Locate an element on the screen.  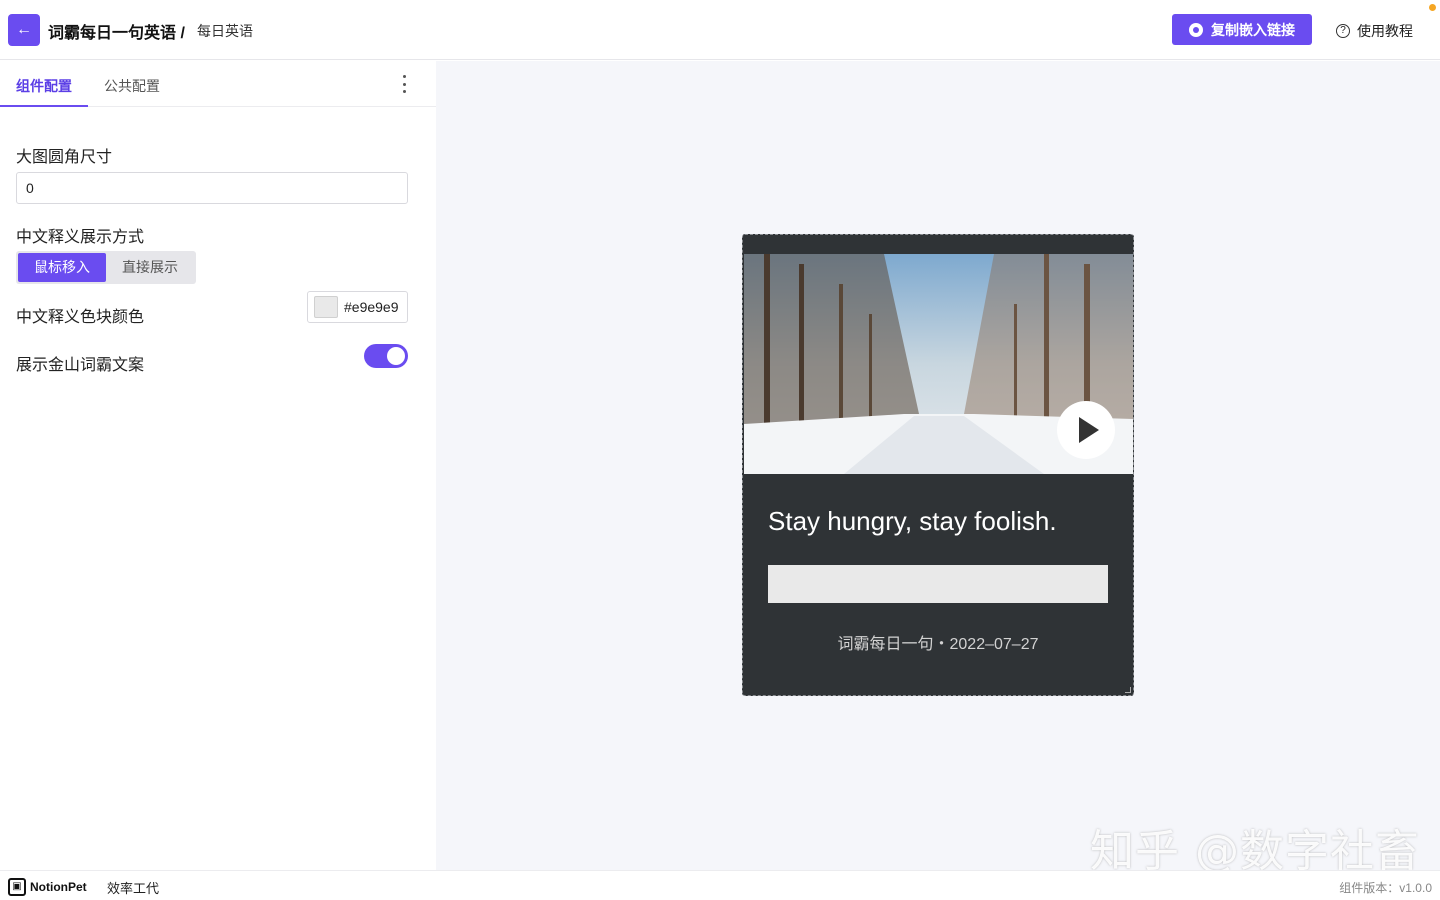
config-tabs: 组件配置 公共配置 is located at coordinates (218, 84).